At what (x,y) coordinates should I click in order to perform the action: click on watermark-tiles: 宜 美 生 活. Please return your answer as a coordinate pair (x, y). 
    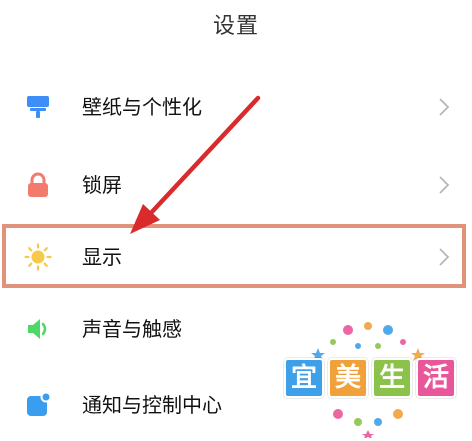
    Looking at the image, I should click on (372, 378).